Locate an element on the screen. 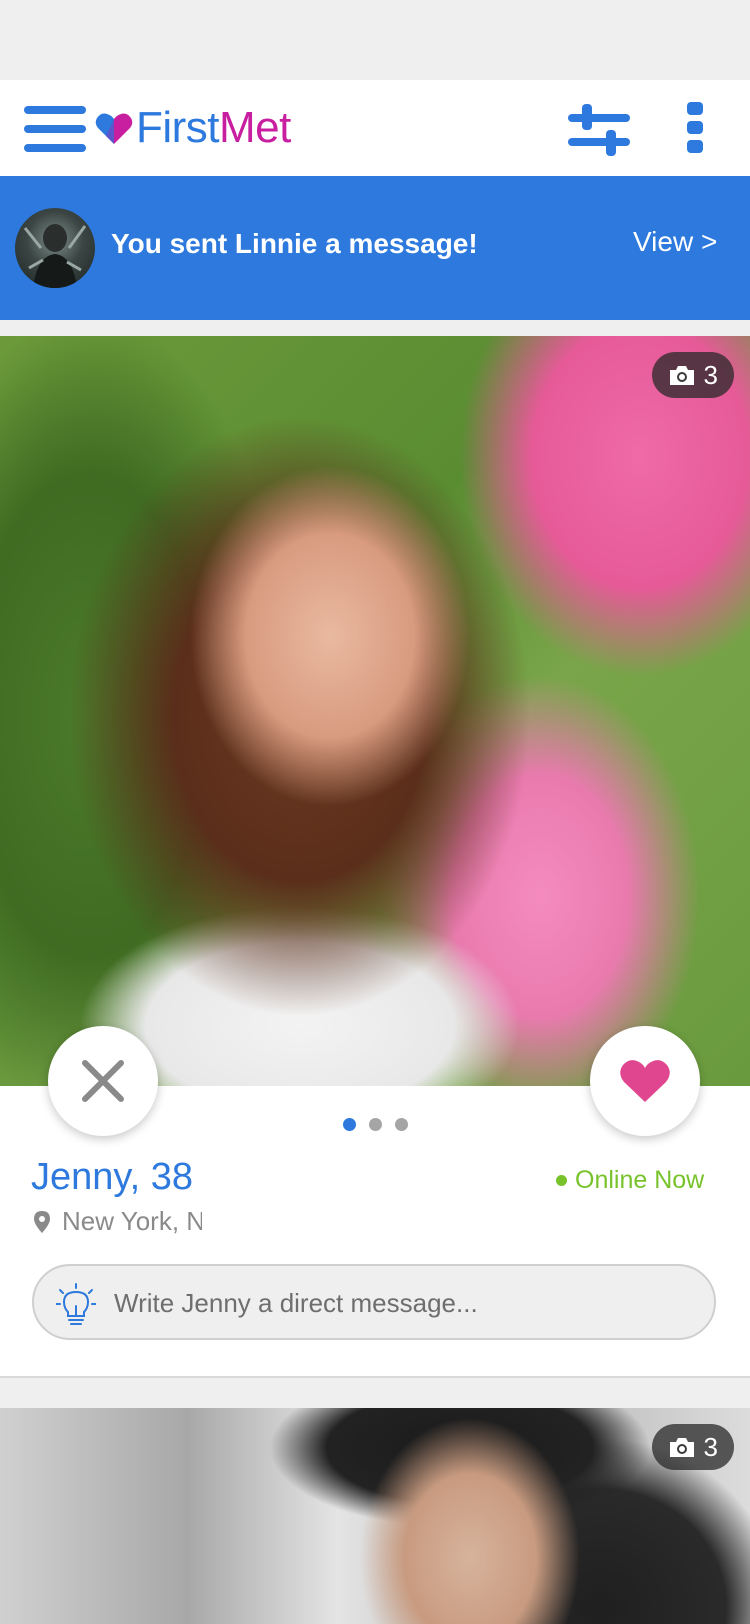  filter-sliders-icon is located at coordinates (599, 130).